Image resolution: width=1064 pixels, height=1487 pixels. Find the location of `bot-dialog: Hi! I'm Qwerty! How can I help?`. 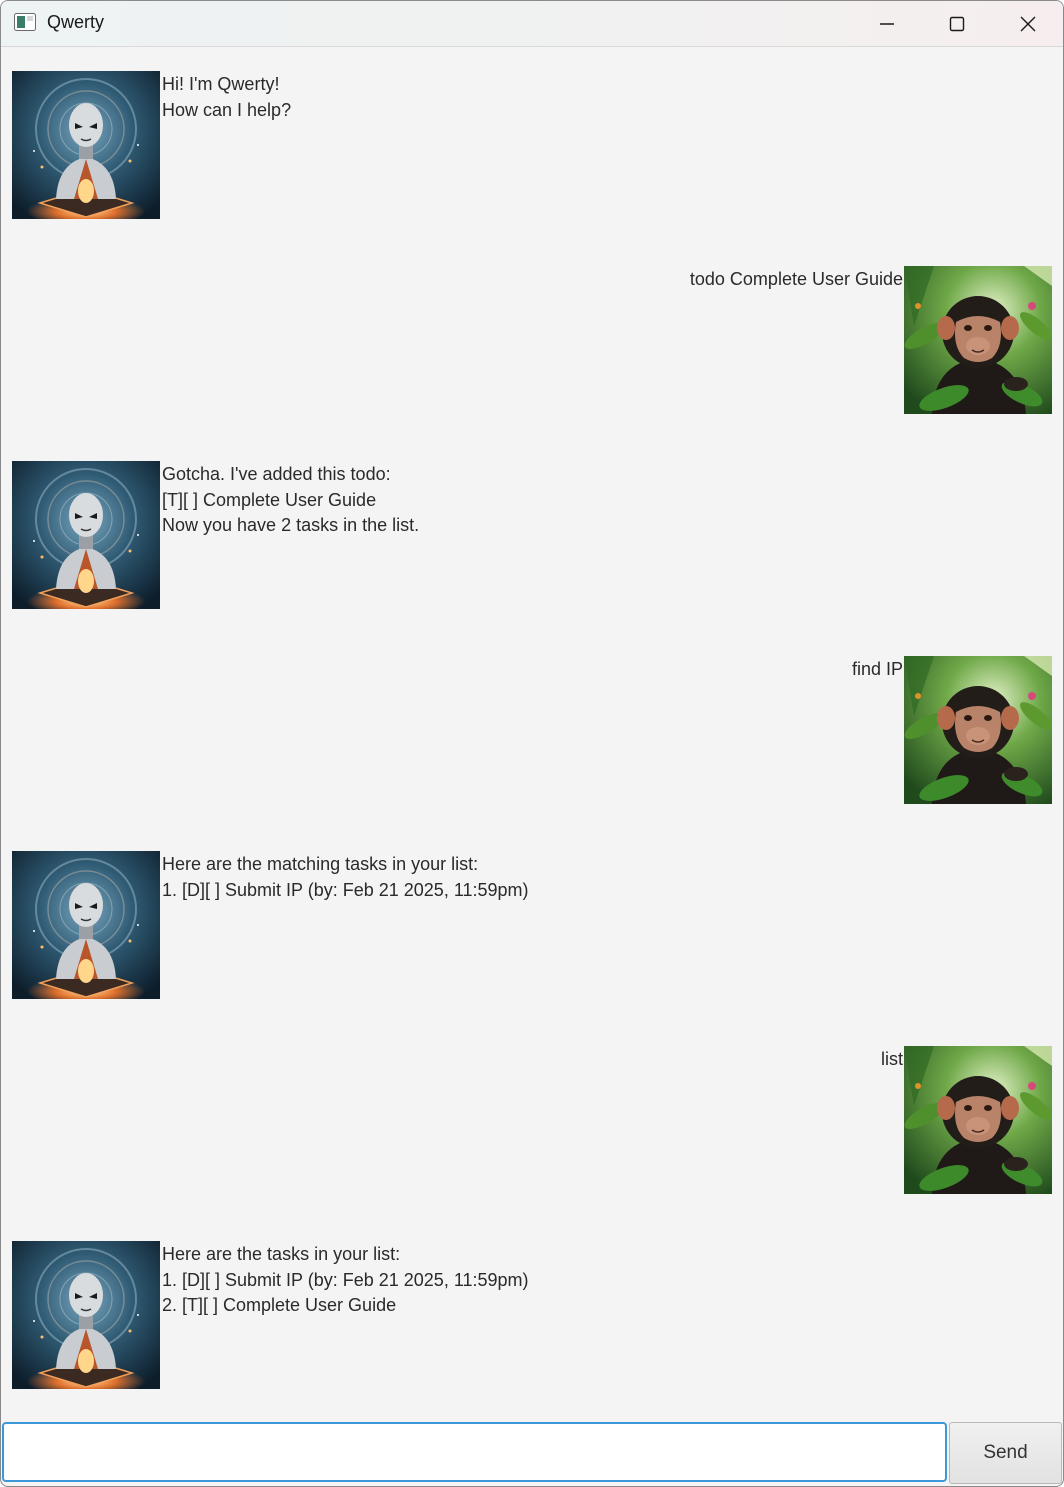

bot-dialog: Hi! I'm Qwerty! How can I help? is located at coordinates (532, 144).